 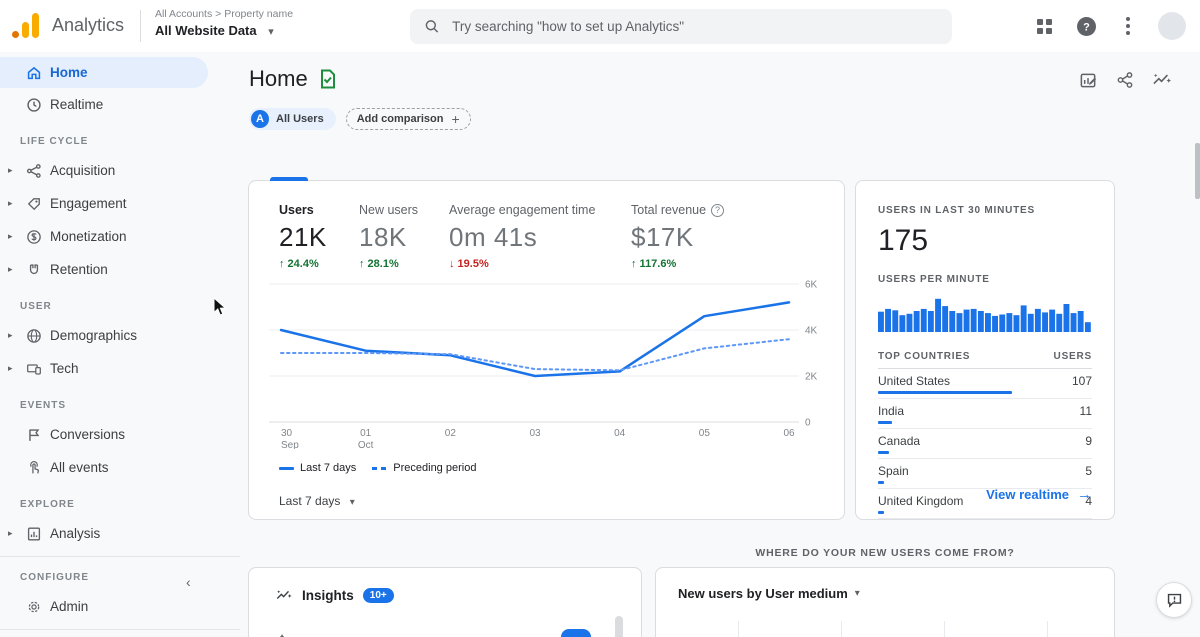 I want to click on metric-tab-users: Users 21K ↑ 24.4%, so click(x=319, y=236).